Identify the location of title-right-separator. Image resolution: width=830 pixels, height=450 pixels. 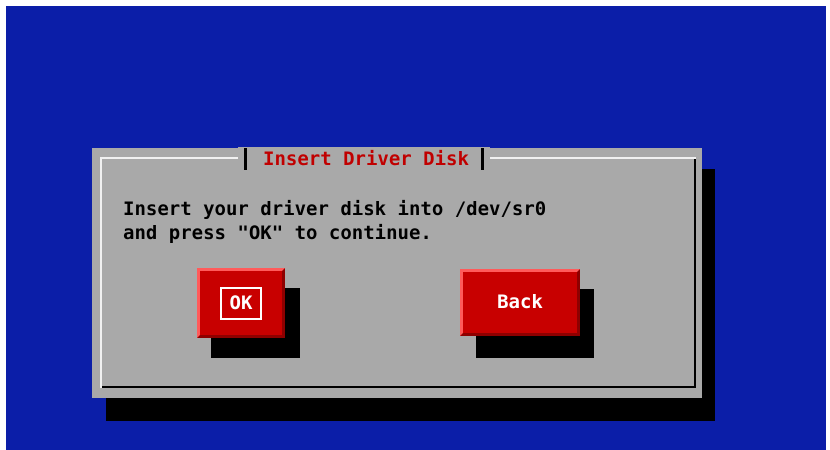
(482, 159).